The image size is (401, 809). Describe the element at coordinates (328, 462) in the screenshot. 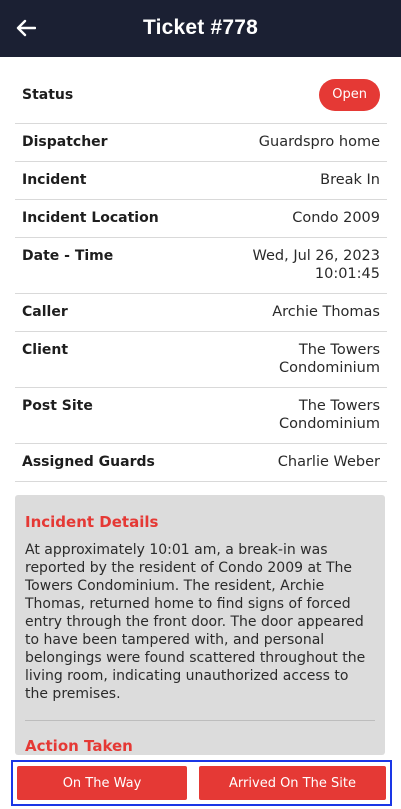

I see `detail-value: Charlie Weber` at that location.